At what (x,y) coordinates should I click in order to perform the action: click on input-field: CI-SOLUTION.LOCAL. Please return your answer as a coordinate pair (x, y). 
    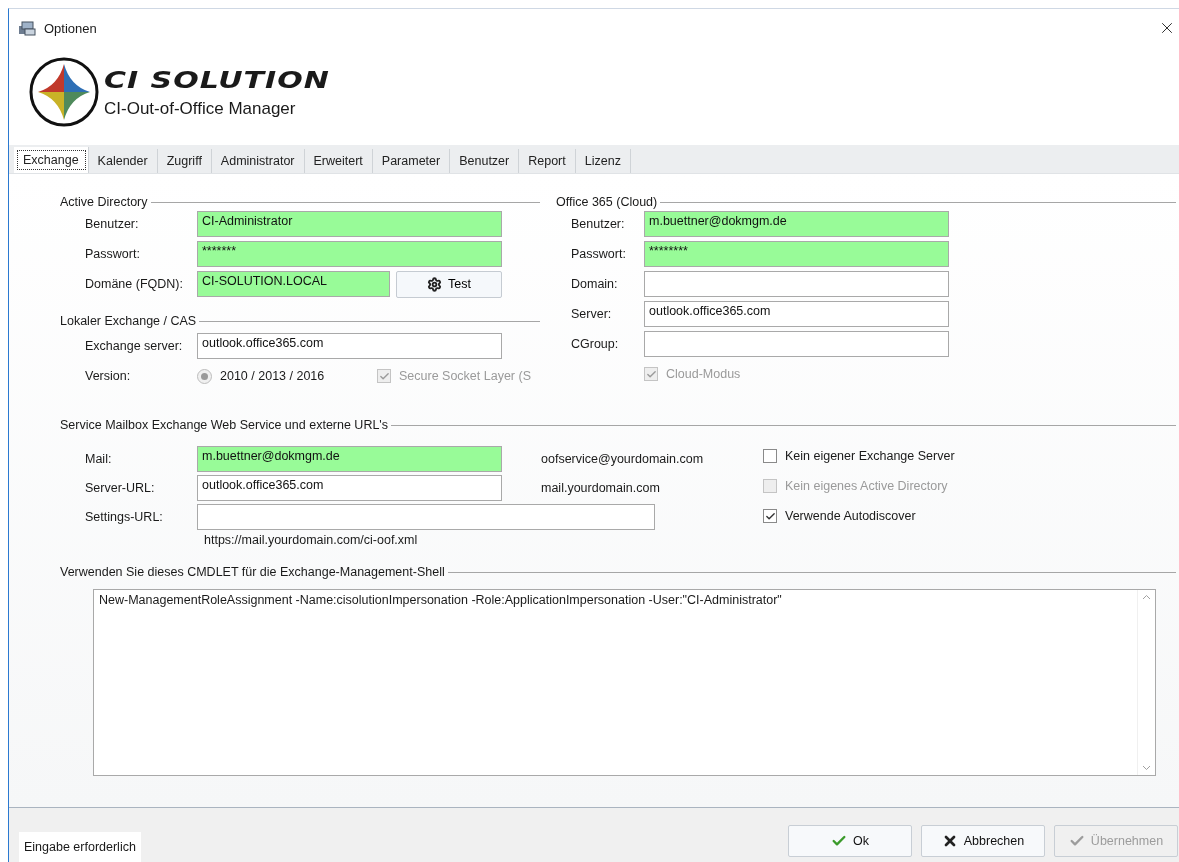
    Looking at the image, I should click on (293, 284).